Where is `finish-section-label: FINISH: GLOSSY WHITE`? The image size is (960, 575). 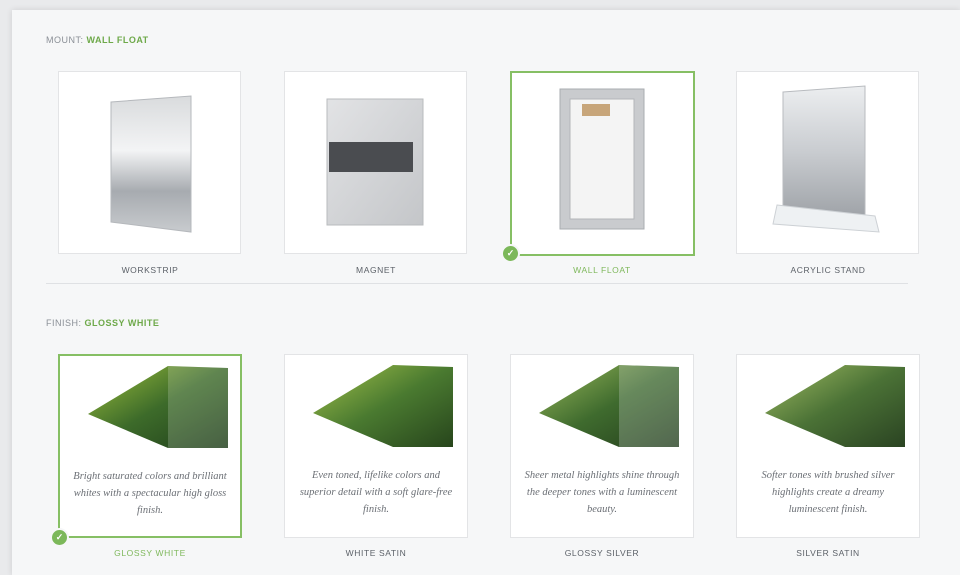 finish-section-label: FINISH: GLOSSY WHITE is located at coordinates (102, 323).